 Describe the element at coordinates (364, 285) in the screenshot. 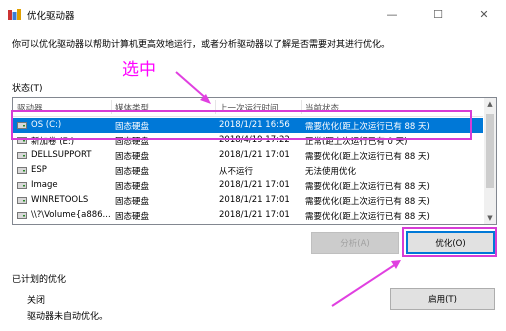

I see `arrow-line-to-optimize` at that location.